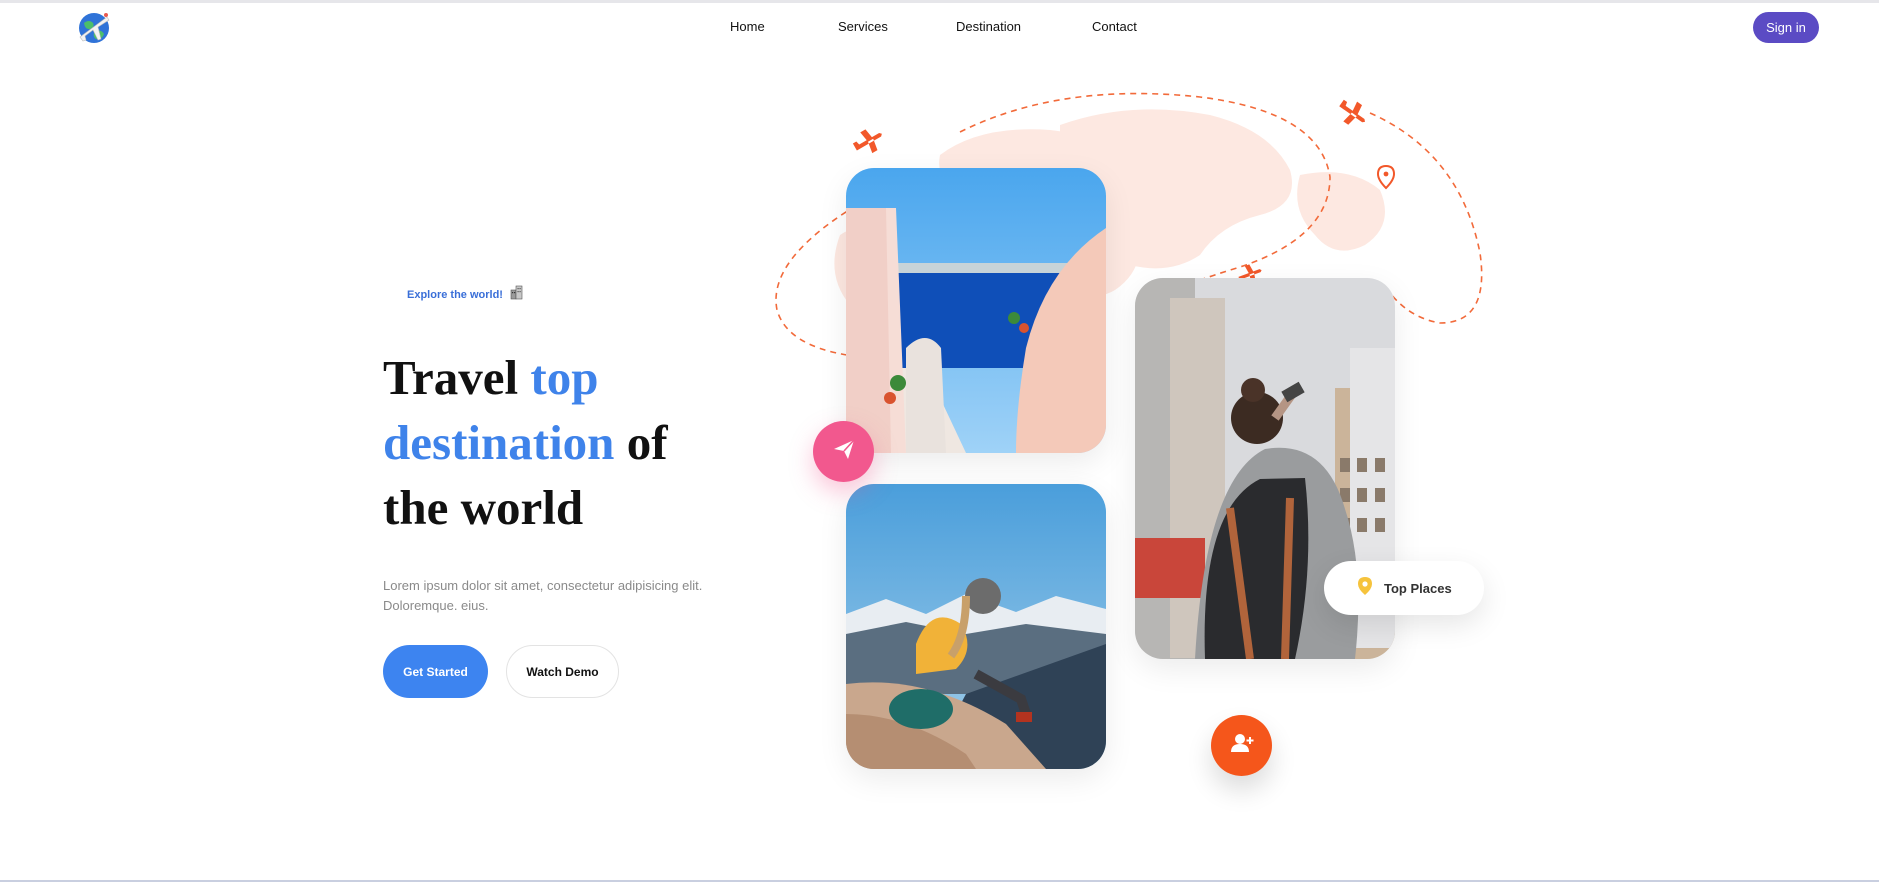 This screenshot has width=1879, height=885. I want to click on add-user-icon, so click(1242, 745).